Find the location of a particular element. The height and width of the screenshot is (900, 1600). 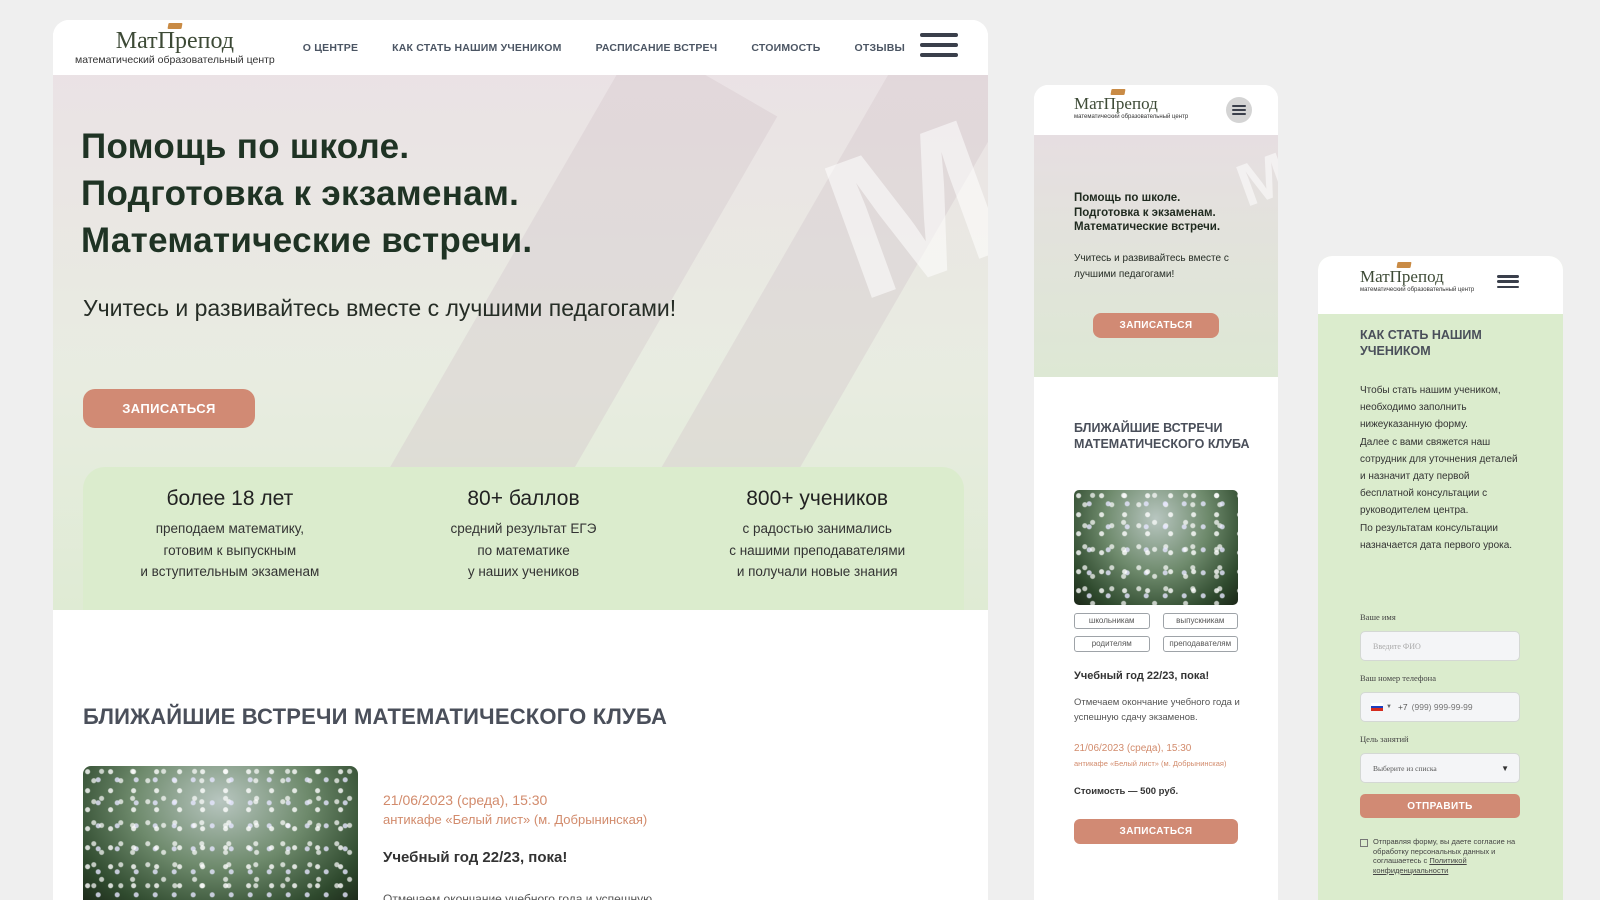

nav-how-to-join: КАК СТАТЬ НАШИМ УЧЕНИКОМ is located at coordinates (476, 48).